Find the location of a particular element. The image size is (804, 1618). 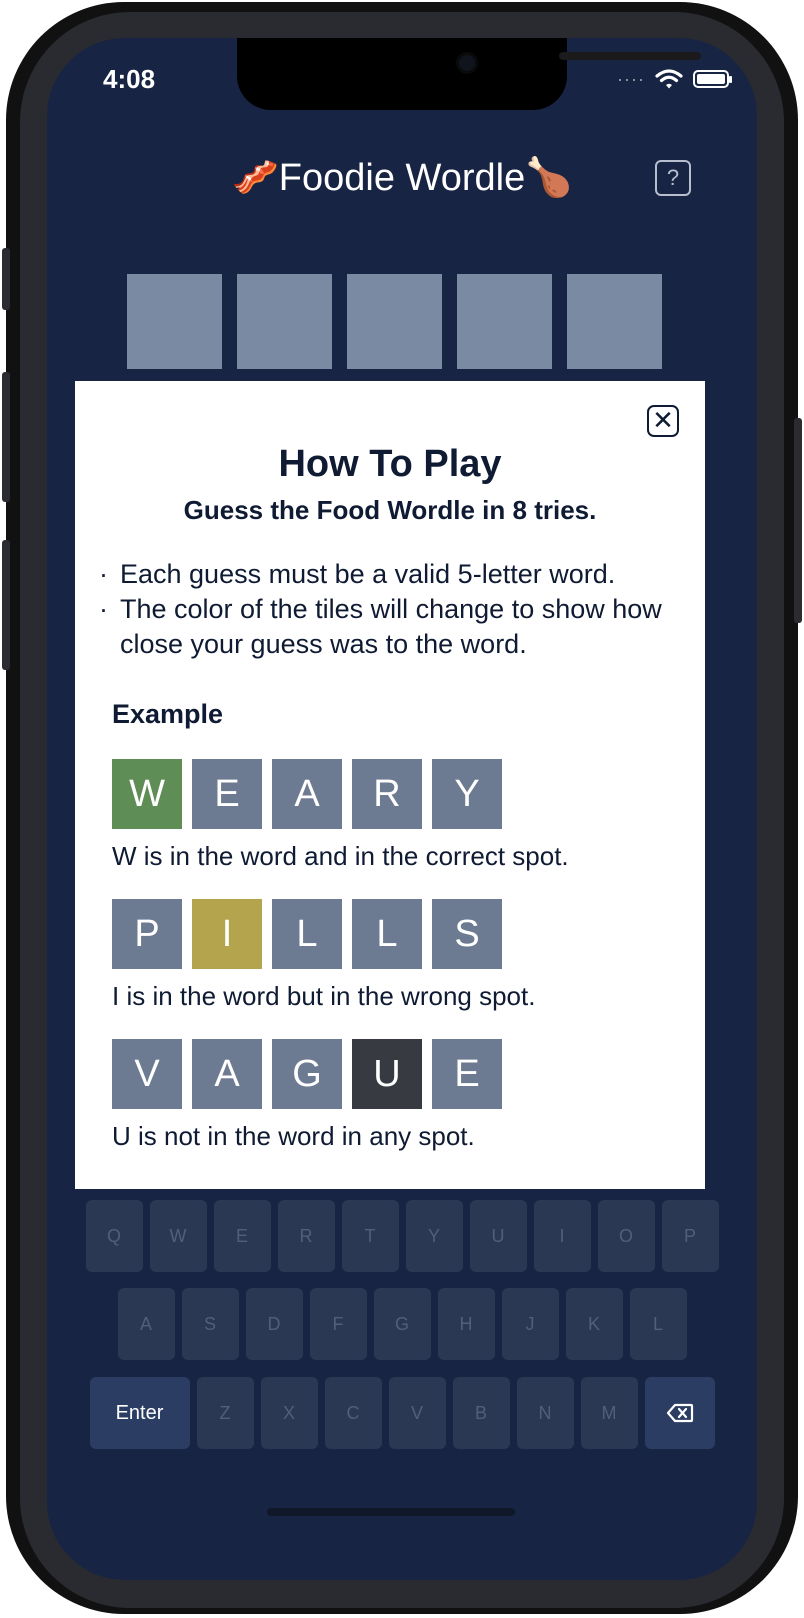

key-b: B is located at coordinates (481, 1413).